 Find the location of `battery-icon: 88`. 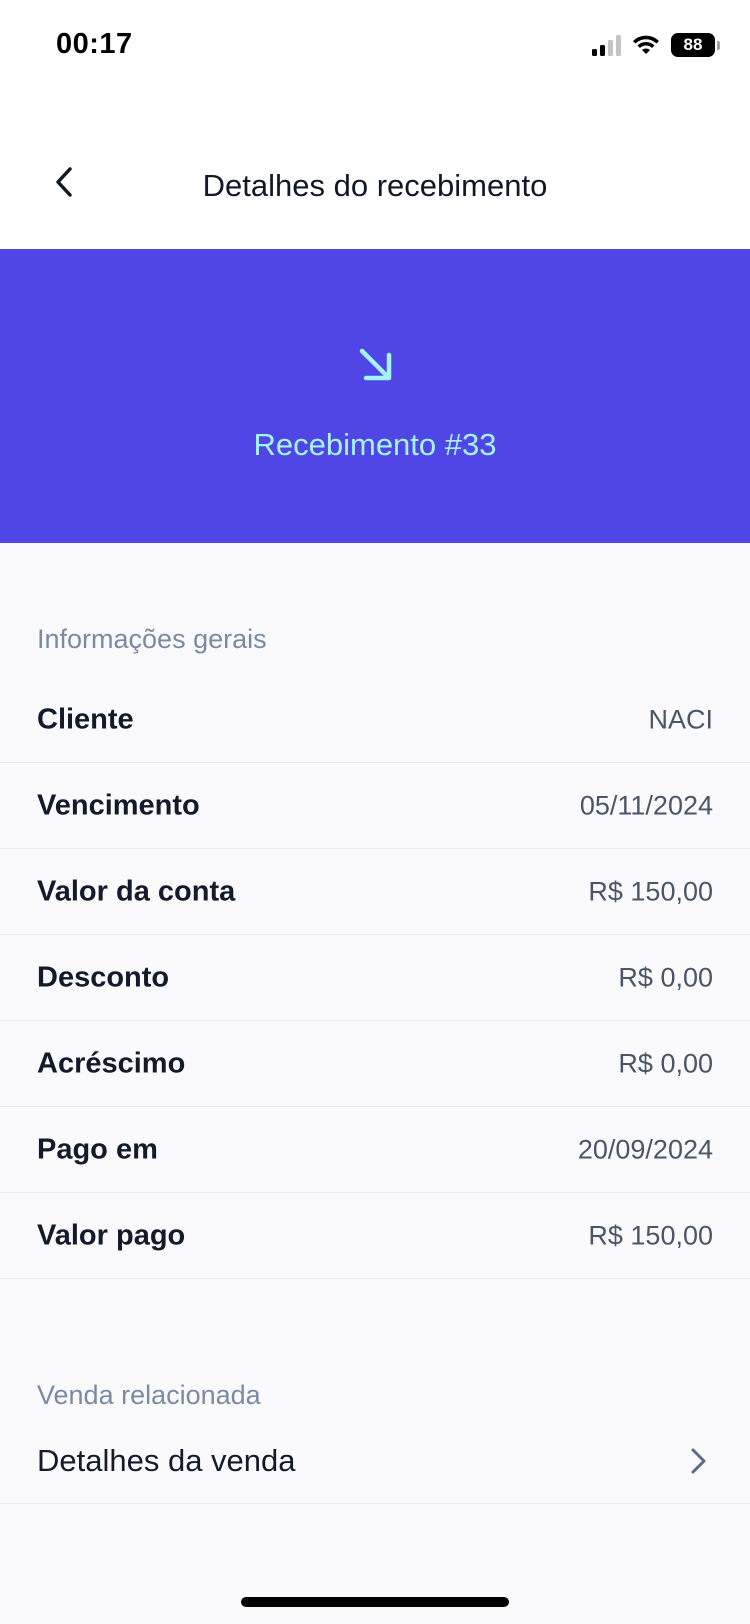

battery-icon: 88 is located at coordinates (695, 45).